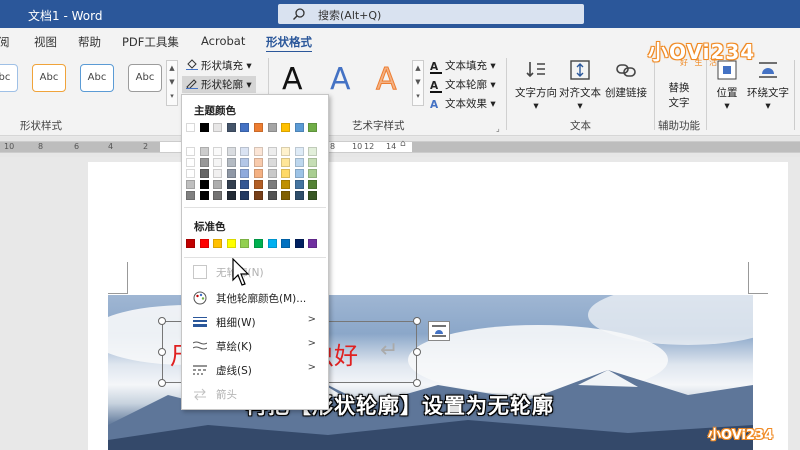  What do you see at coordinates (580, 85) in the screenshot?
I see `align-text-button: 对齐文本 ▾` at bounding box center [580, 85].